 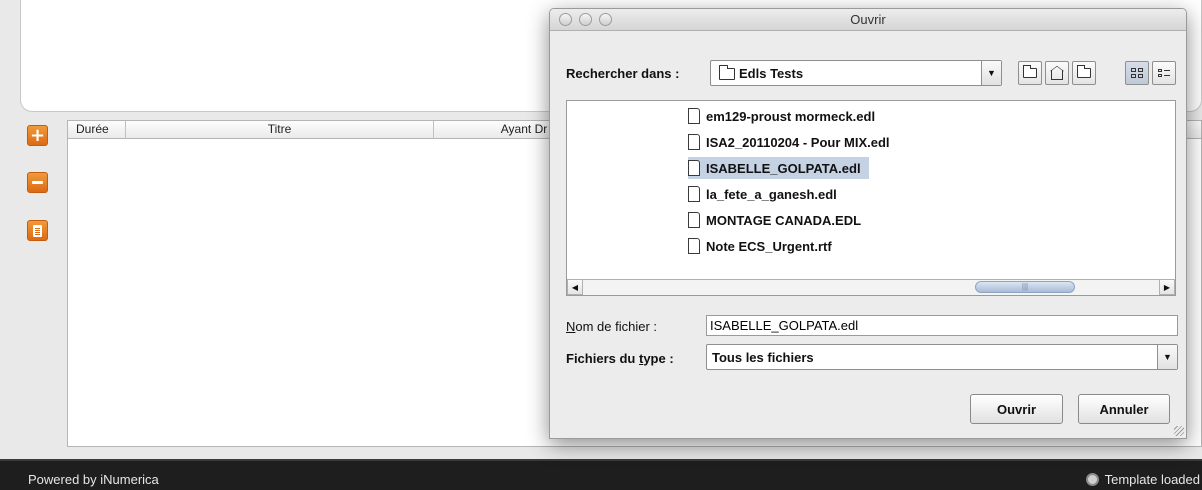 What do you see at coordinates (93, 479) in the screenshot?
I see `powered-by-label: Powered by iNumerica` at bounding box center [93, 479].